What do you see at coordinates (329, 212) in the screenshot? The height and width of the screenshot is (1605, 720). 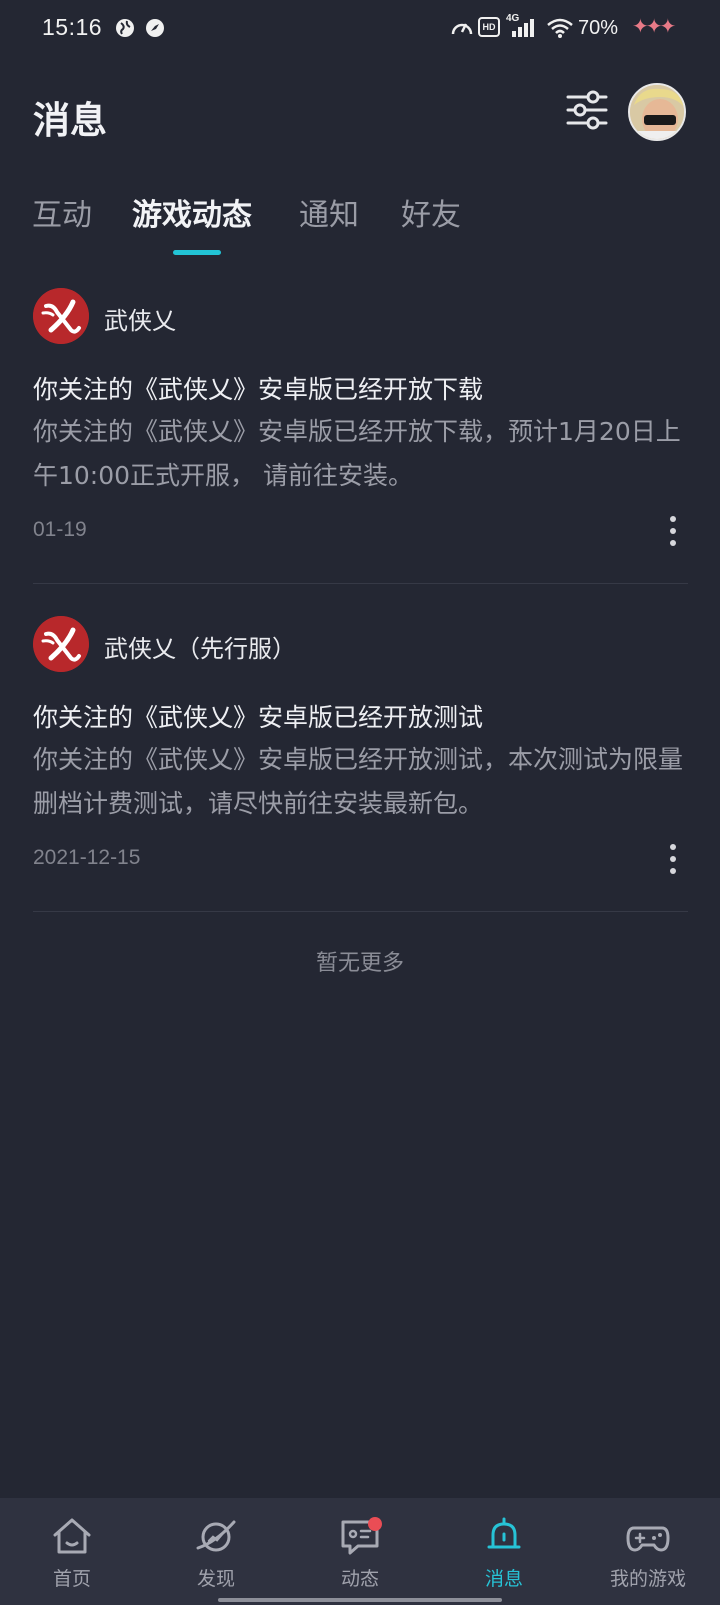 I see `tab-notifications: 通知` at bounding box center [329, 212].